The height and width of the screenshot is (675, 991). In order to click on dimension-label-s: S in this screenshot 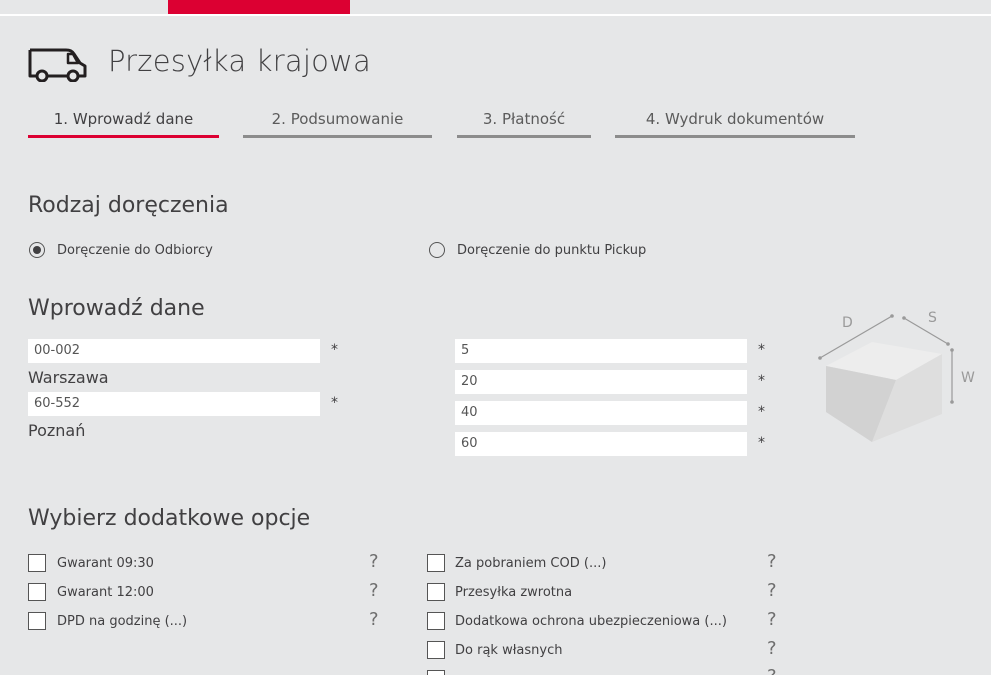, I will do `click(932, 318)`.